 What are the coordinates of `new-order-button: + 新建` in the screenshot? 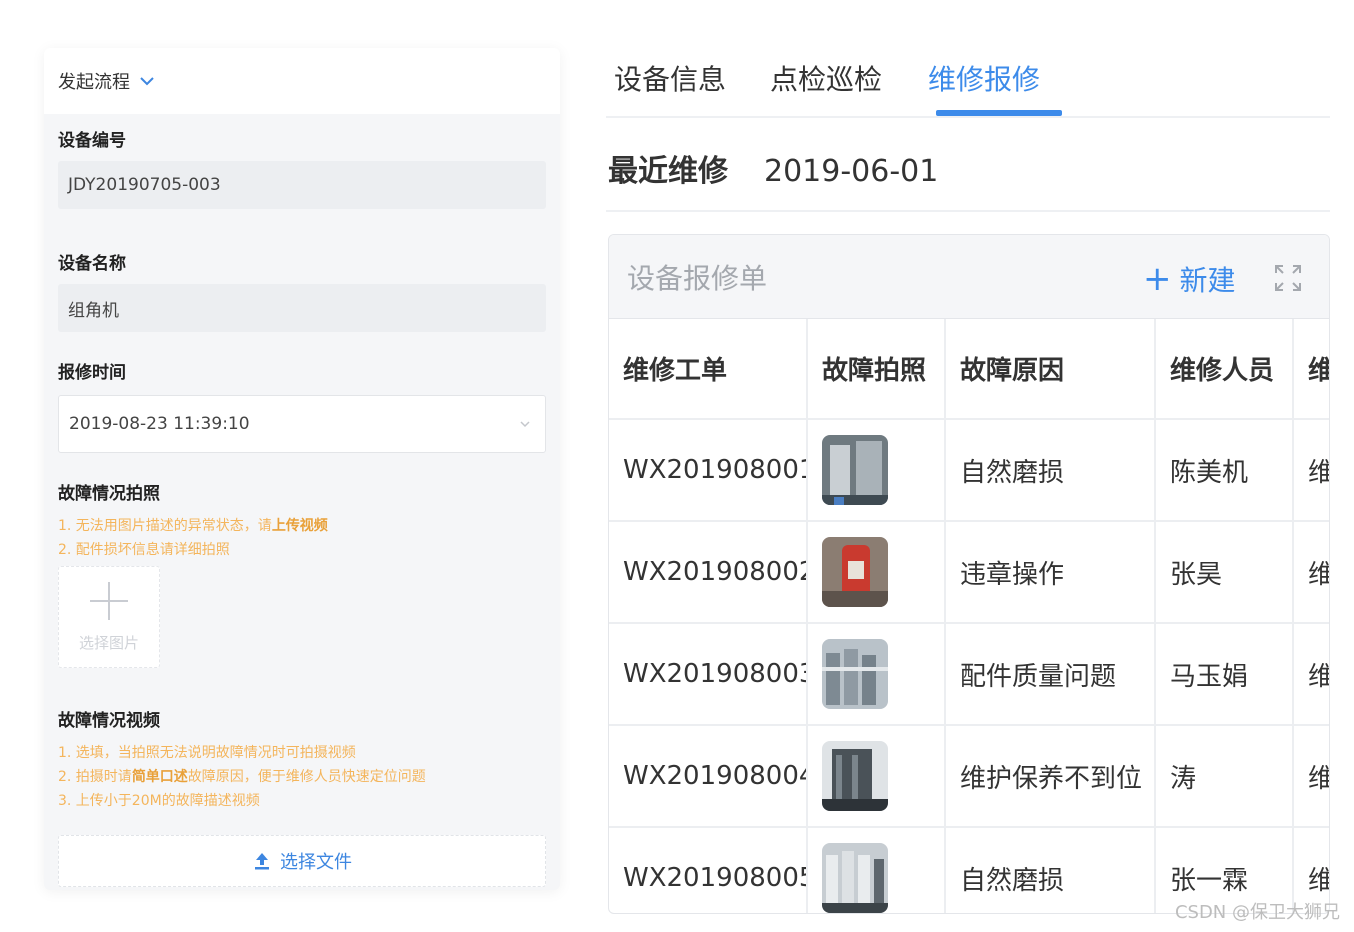 It's located at (1189, 279).